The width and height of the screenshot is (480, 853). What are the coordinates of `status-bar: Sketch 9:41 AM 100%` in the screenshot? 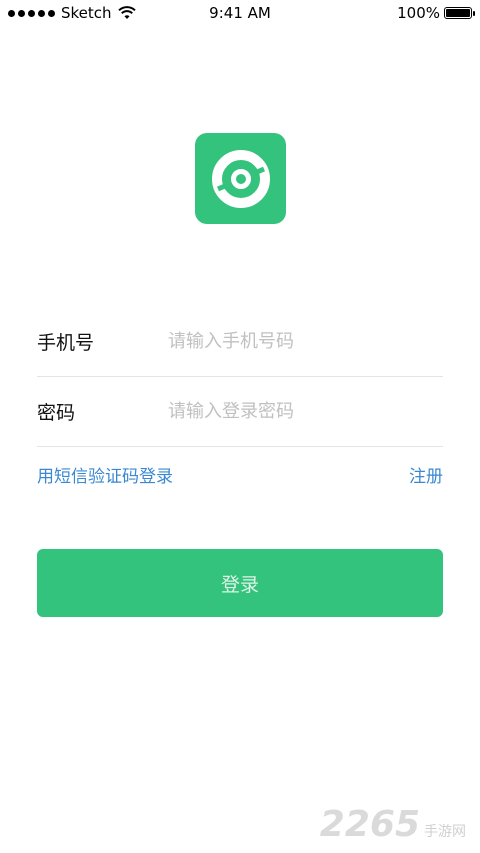 It's located at (240, 14).